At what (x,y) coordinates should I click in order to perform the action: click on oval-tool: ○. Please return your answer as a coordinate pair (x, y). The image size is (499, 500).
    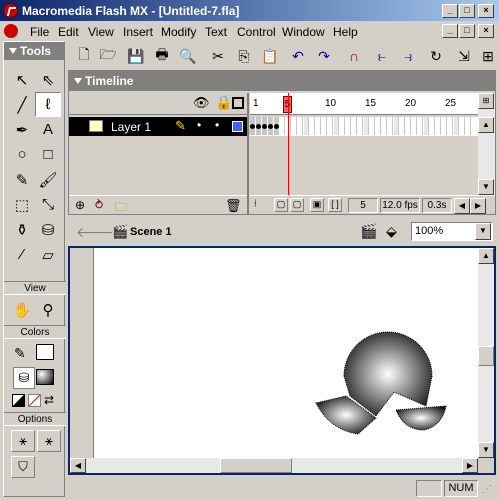
    Looking at the image, I should click on (22, 154).